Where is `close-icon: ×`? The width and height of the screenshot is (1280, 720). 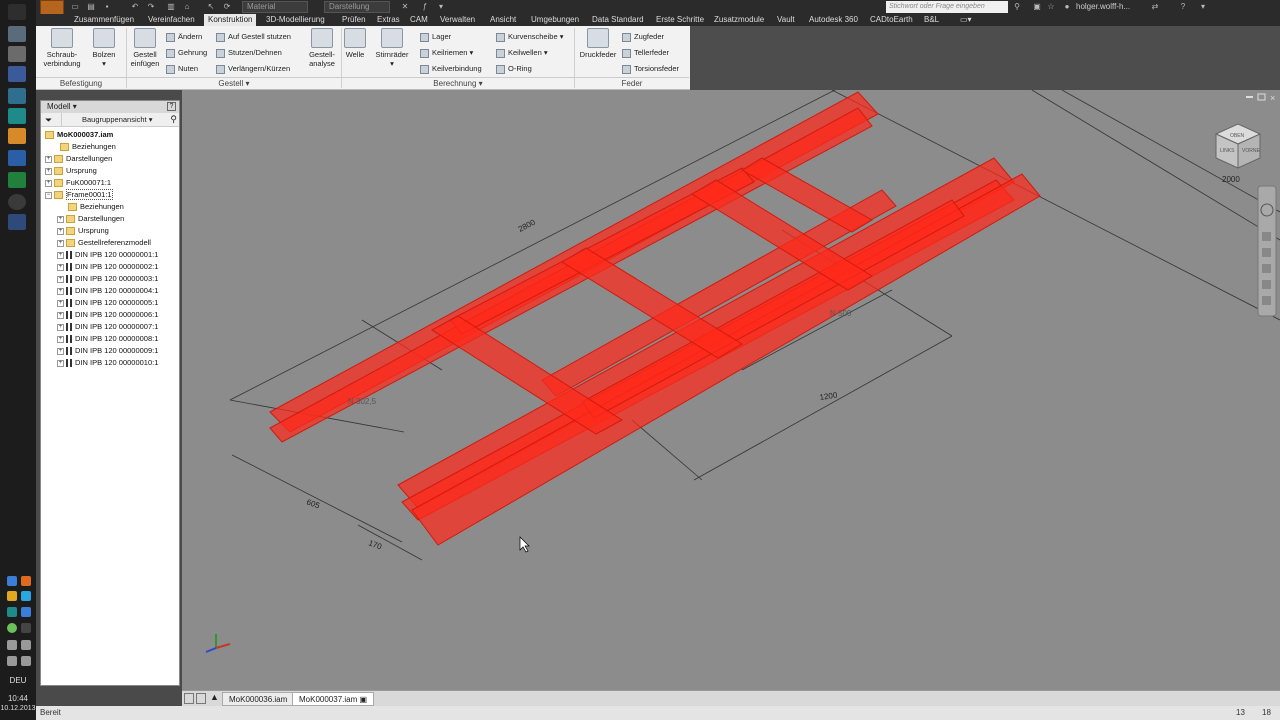 close-icon: × is located at coordinates (1272, 98).